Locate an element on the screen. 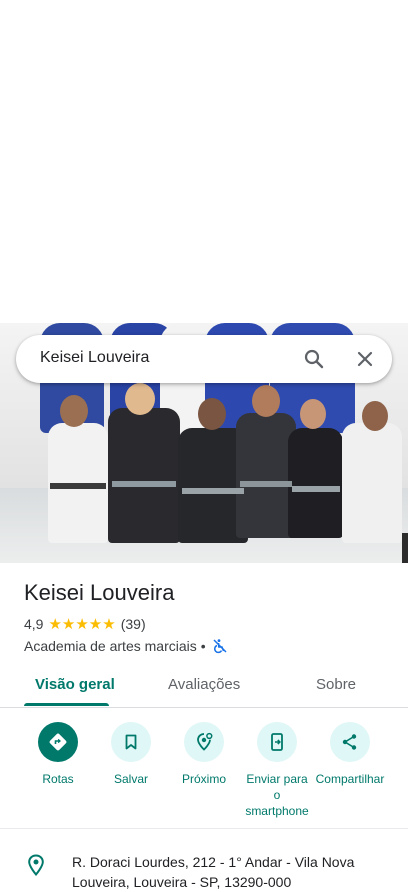 The image size is (408, 892). rating-stars-icon: ★★★★★ is located at coordinates (82, 624).